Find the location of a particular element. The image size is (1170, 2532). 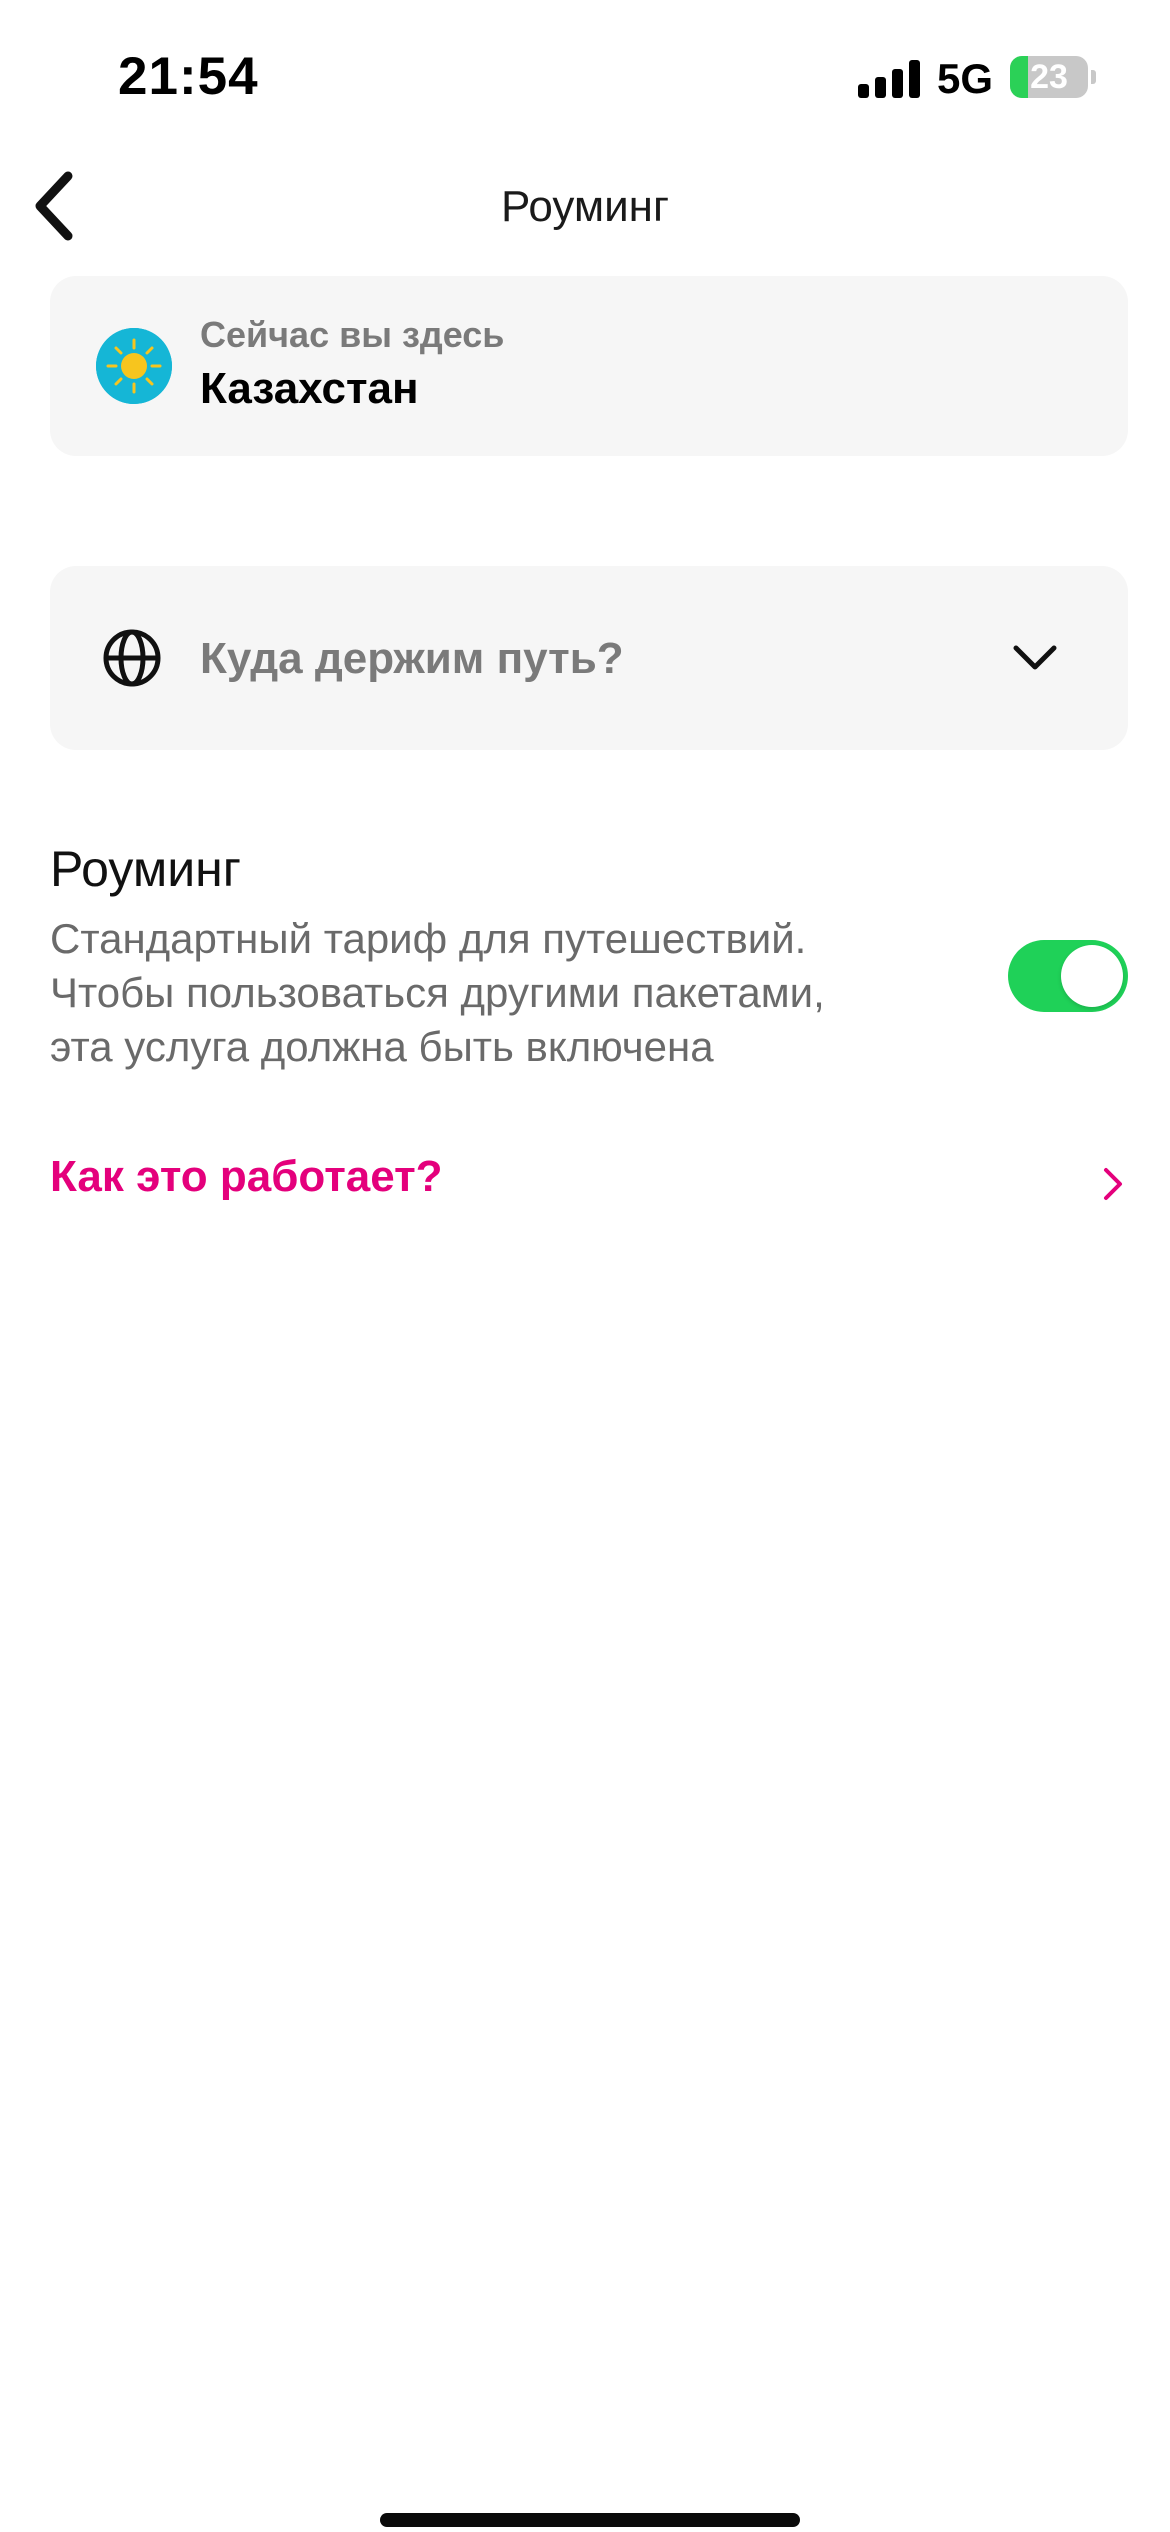

how-it-works-link: Как это работает? is located at coordinates (589, 1183).